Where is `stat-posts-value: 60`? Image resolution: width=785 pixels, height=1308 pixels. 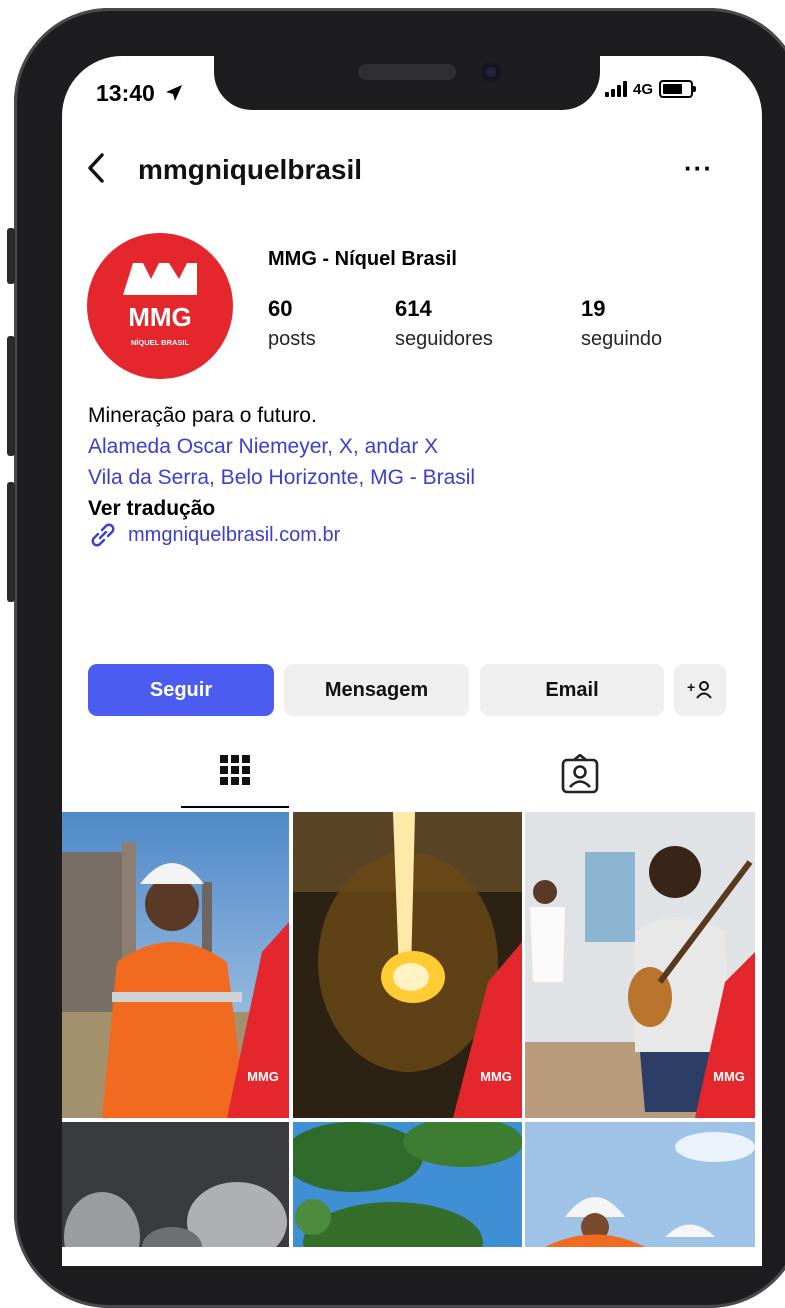
stat-posts-value: 60 is located at coordinates (280, 308).